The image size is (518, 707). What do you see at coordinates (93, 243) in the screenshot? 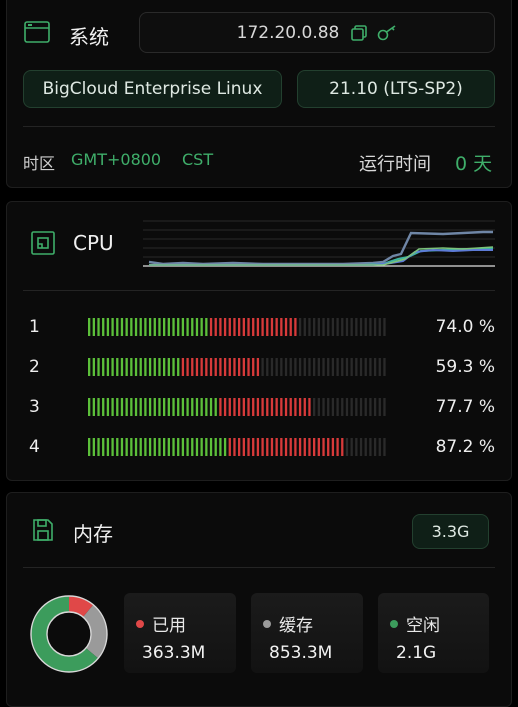
I see `cpu-title: CPU` at bounding box center [93, 243].